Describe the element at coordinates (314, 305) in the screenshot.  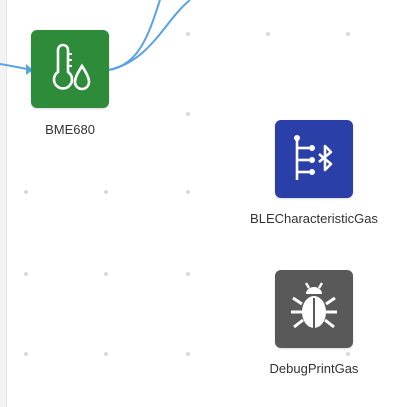
I see `bug-icon` at that location.